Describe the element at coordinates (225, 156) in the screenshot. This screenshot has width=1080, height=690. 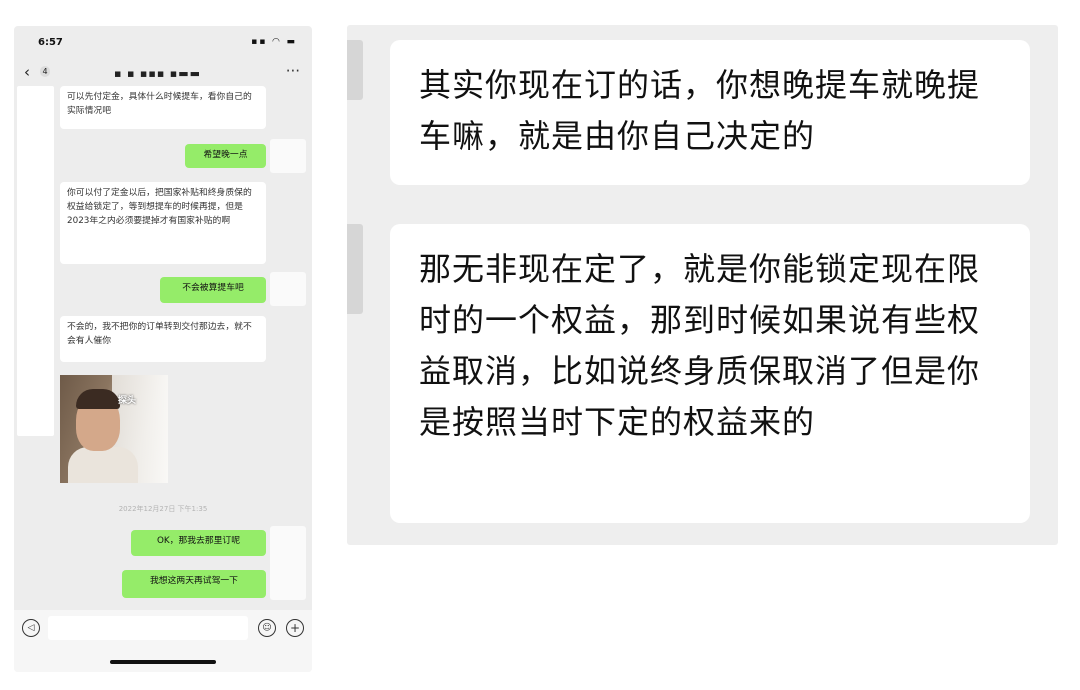
I see `chat-message: 希望晚一点` at that location.